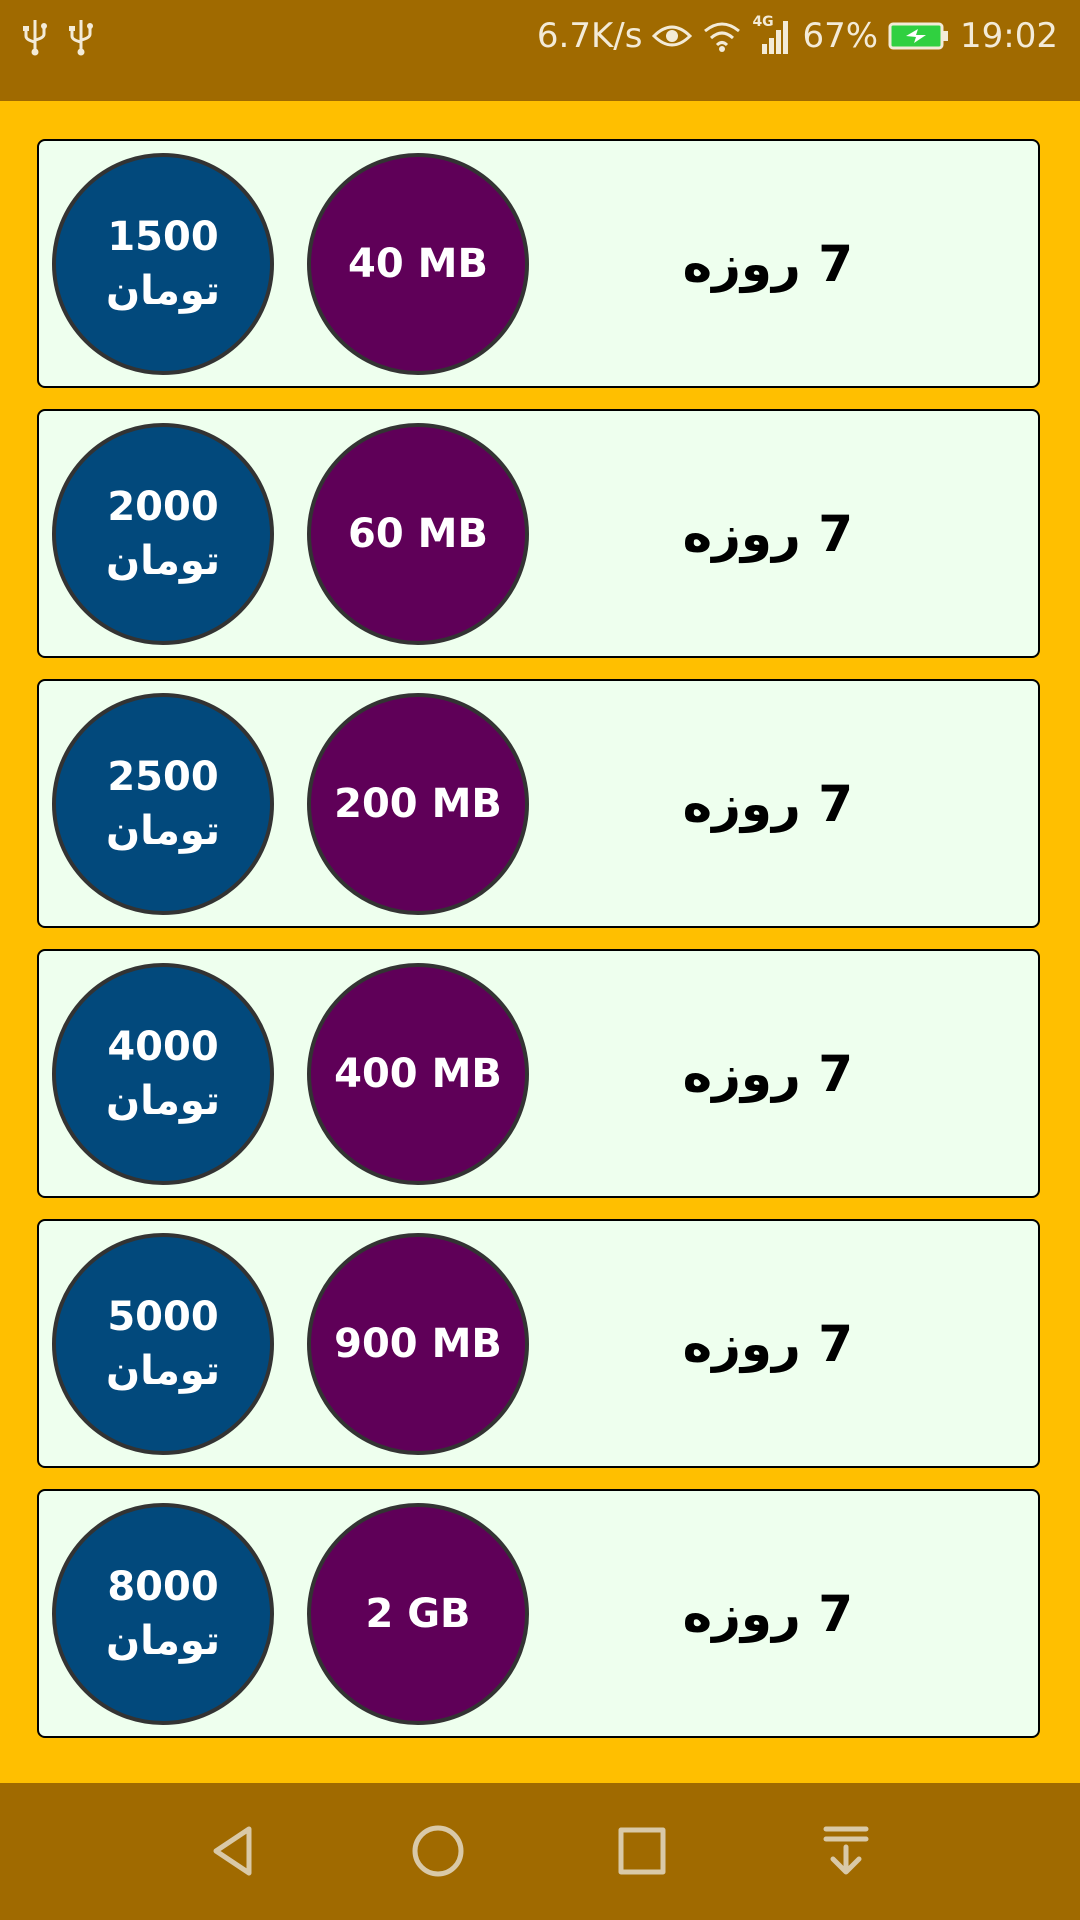  What do you see at coordinates (672, 36) in the screenshot?
I see `eye-icon` at bounding box center [672, 36].